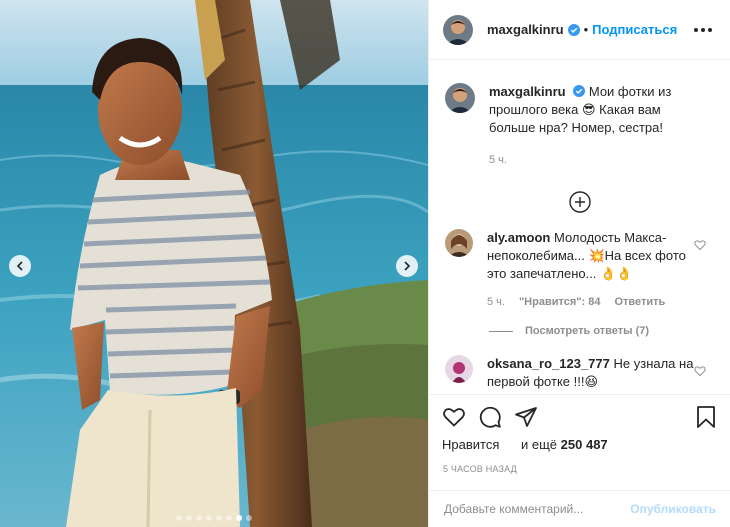  I want to click on load-more-comments, so click(579, 199).